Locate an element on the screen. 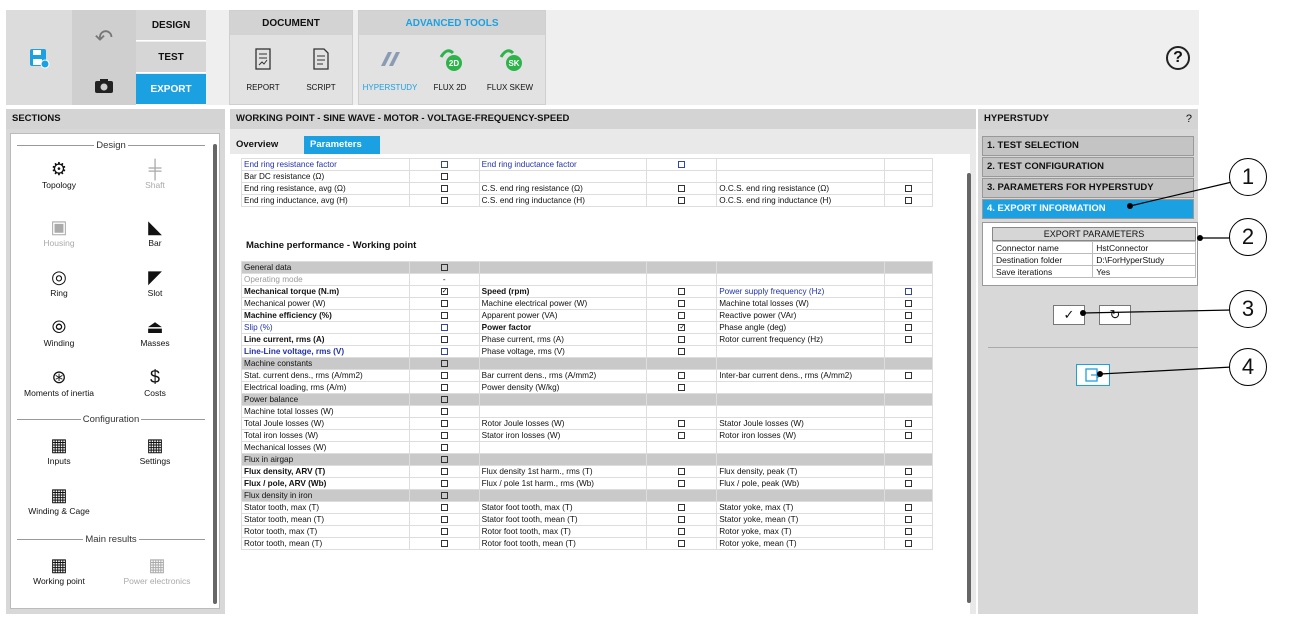 This screenshot has width=1302, height=628. callout-2: 2 is located at coordinates (1248, 237).